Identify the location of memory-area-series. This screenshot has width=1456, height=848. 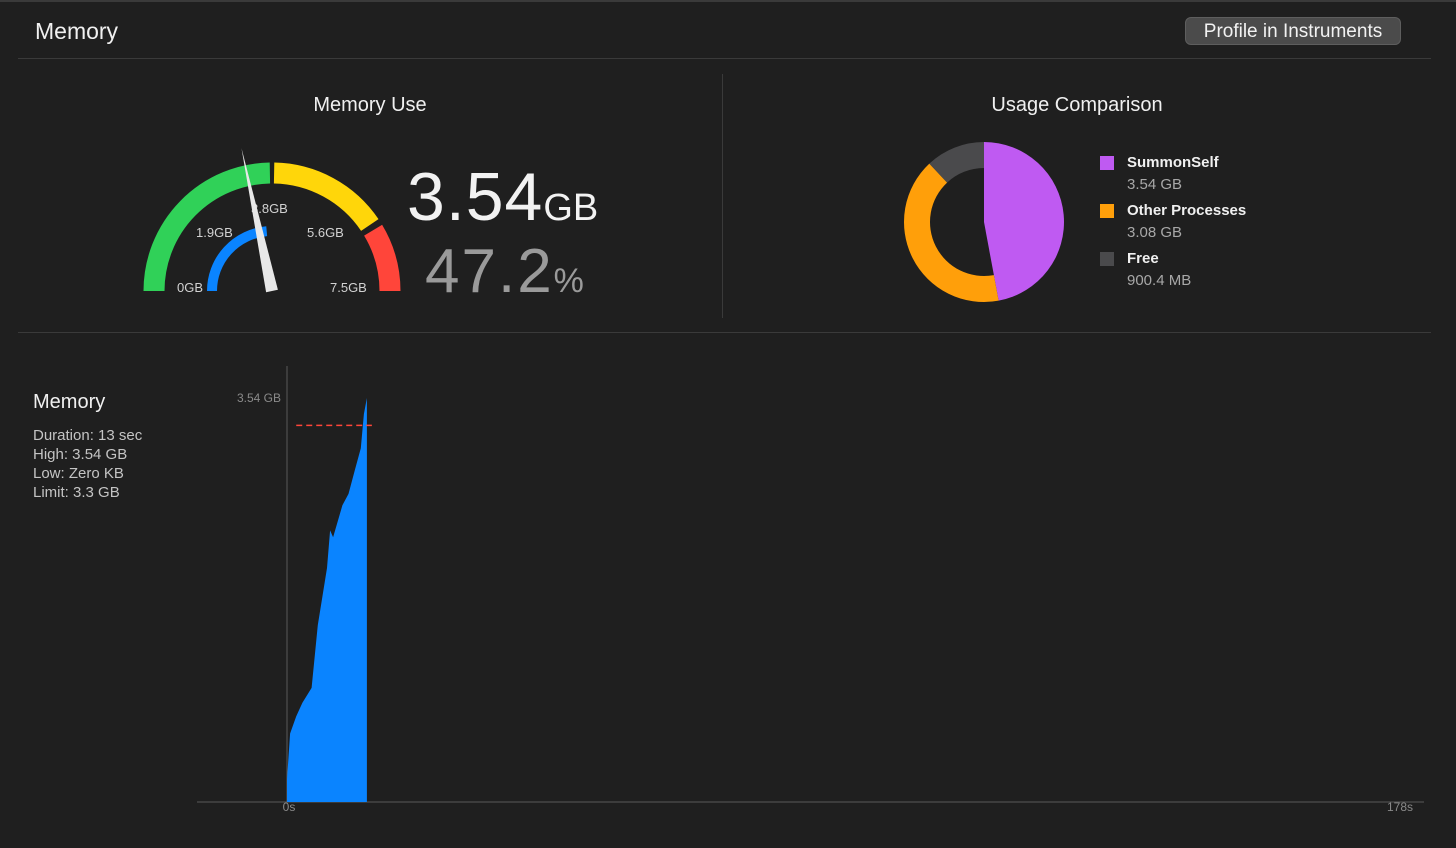
(327, 600).